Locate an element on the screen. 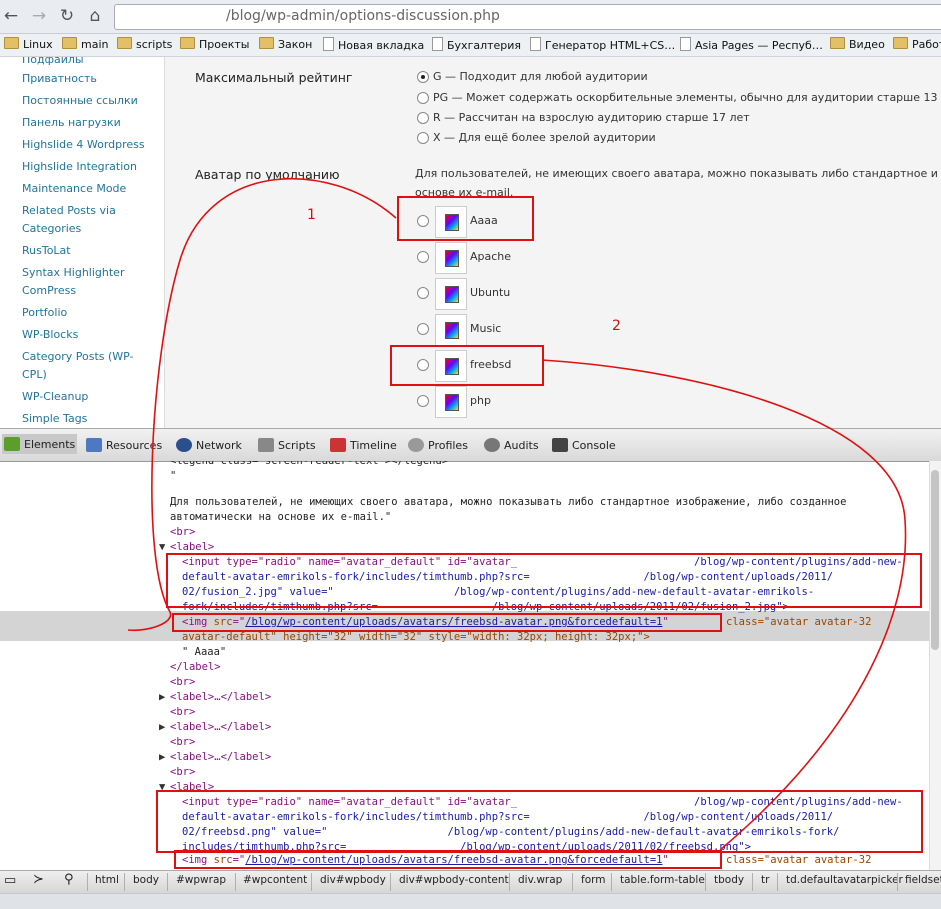  breadcrumb-item: div#wpbody is located at coordinates (353, 880).